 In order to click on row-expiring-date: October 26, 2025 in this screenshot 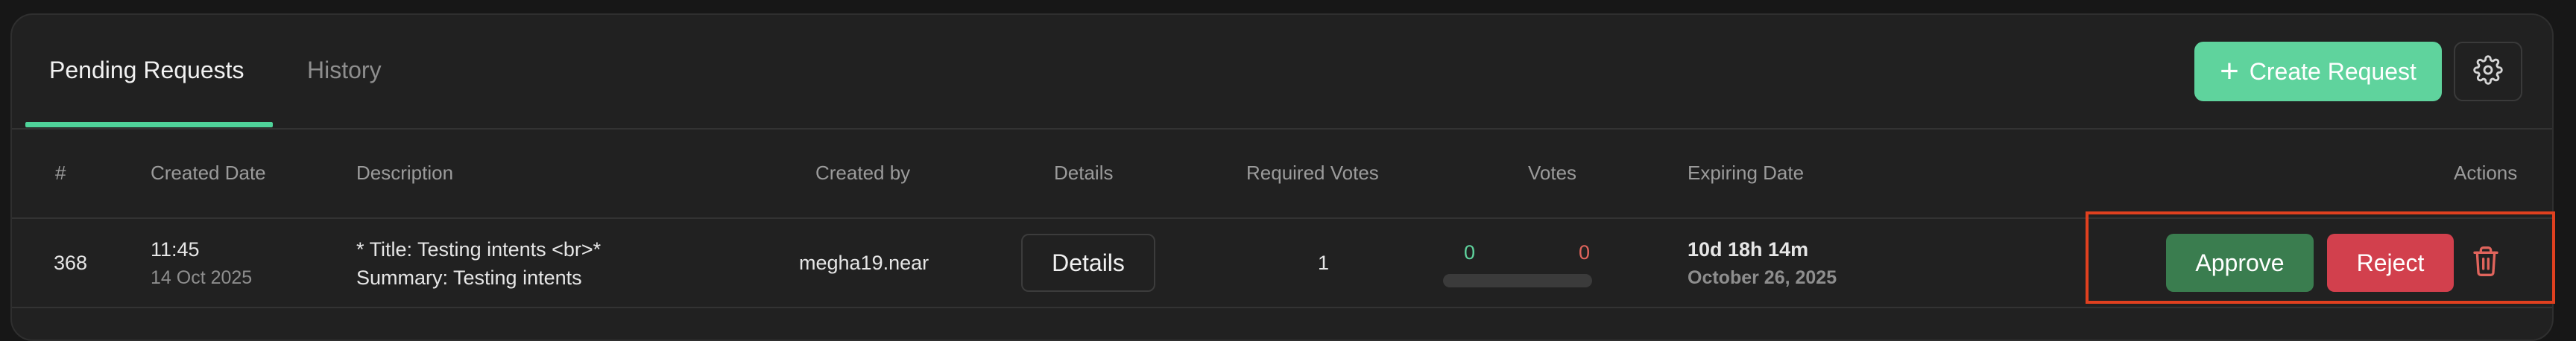, I will do `click(1762, 277)`.